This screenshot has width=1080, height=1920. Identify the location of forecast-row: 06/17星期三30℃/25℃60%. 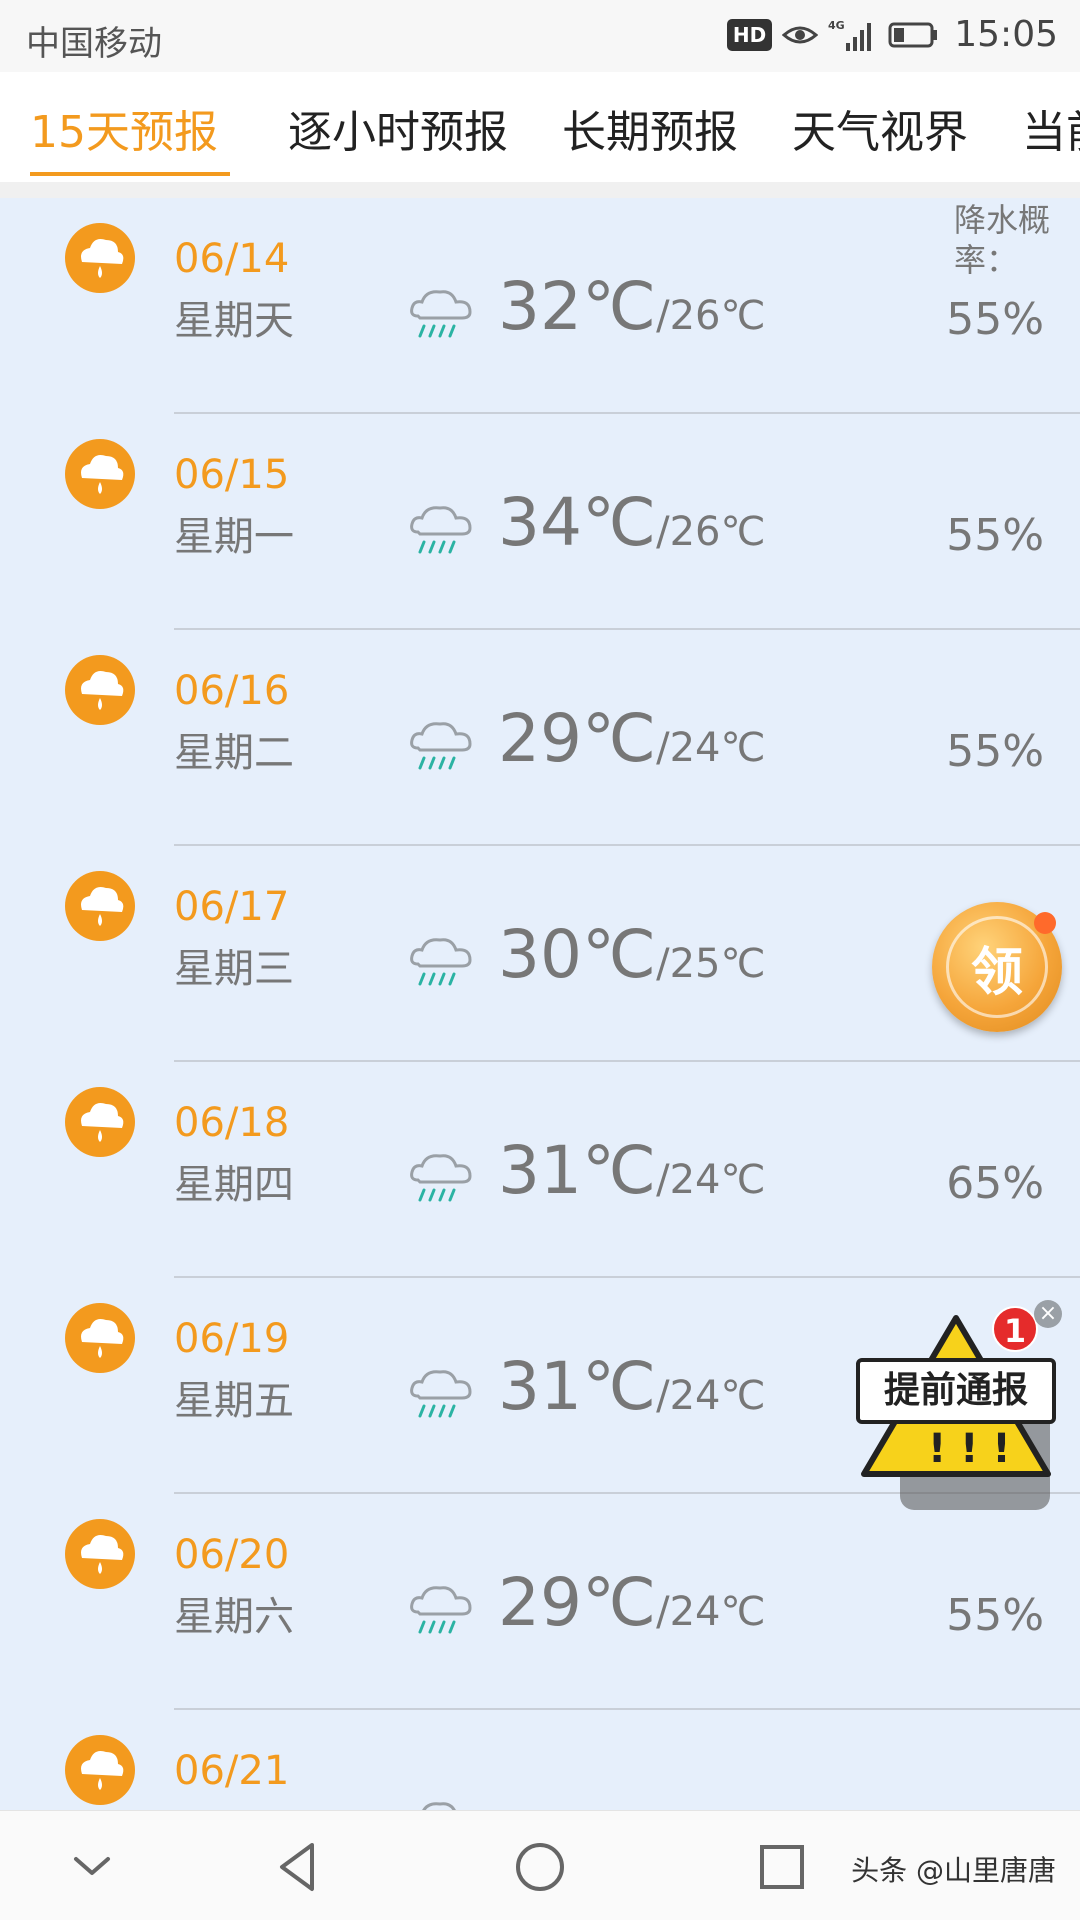
(540, 954).